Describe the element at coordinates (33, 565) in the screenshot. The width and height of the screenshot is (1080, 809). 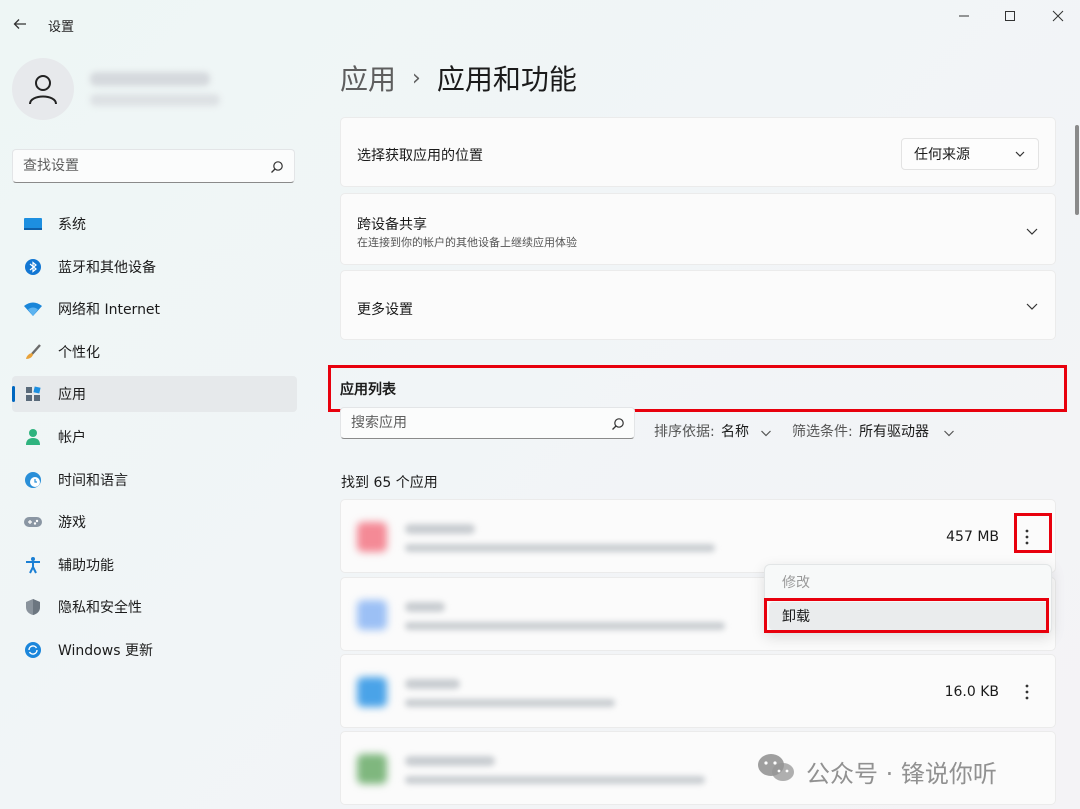
I see `accessibility-icon` at that location.